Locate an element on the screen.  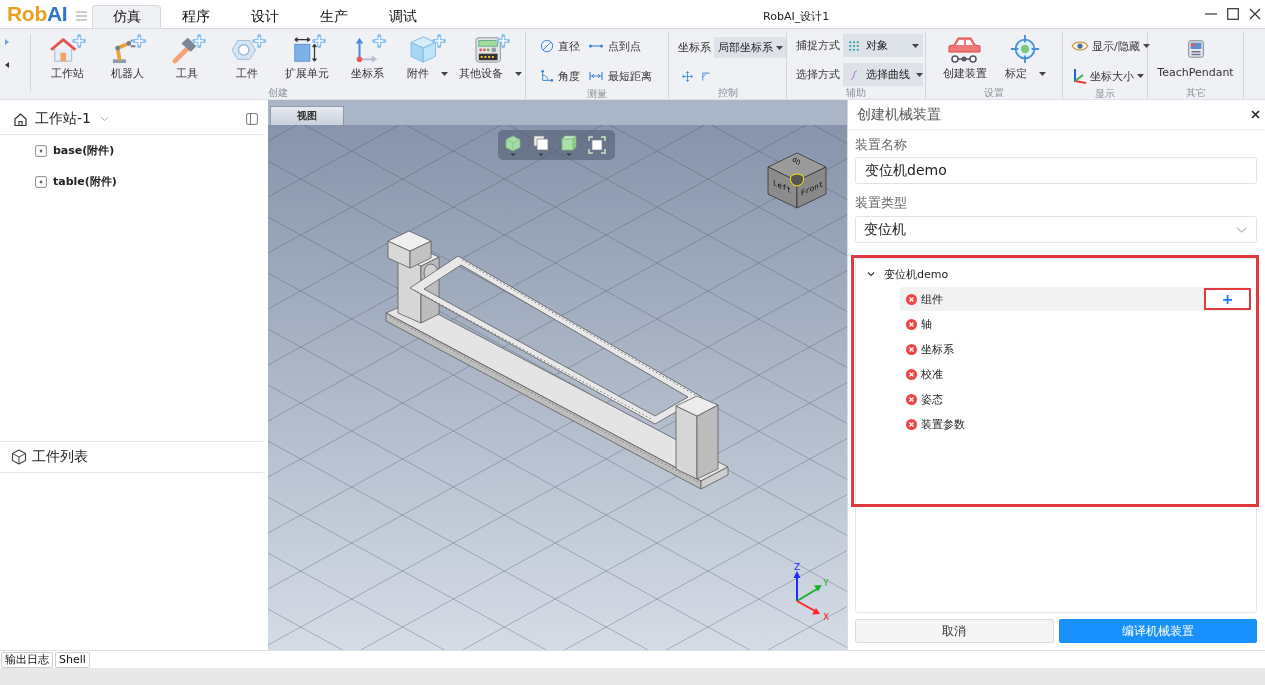
window-title: RobAI_设计1 is located at coordinates (796, 16).